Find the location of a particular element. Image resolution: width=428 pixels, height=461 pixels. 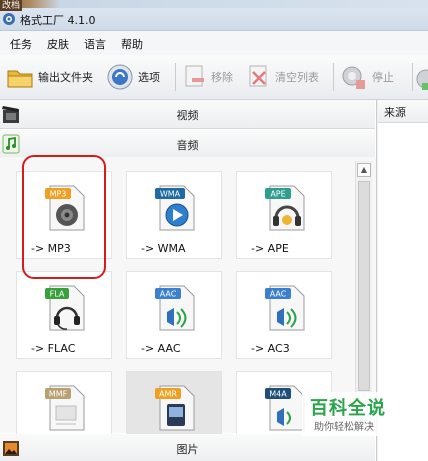

tile-aac: AAC -> AAC is located at coordinates (174, 315).